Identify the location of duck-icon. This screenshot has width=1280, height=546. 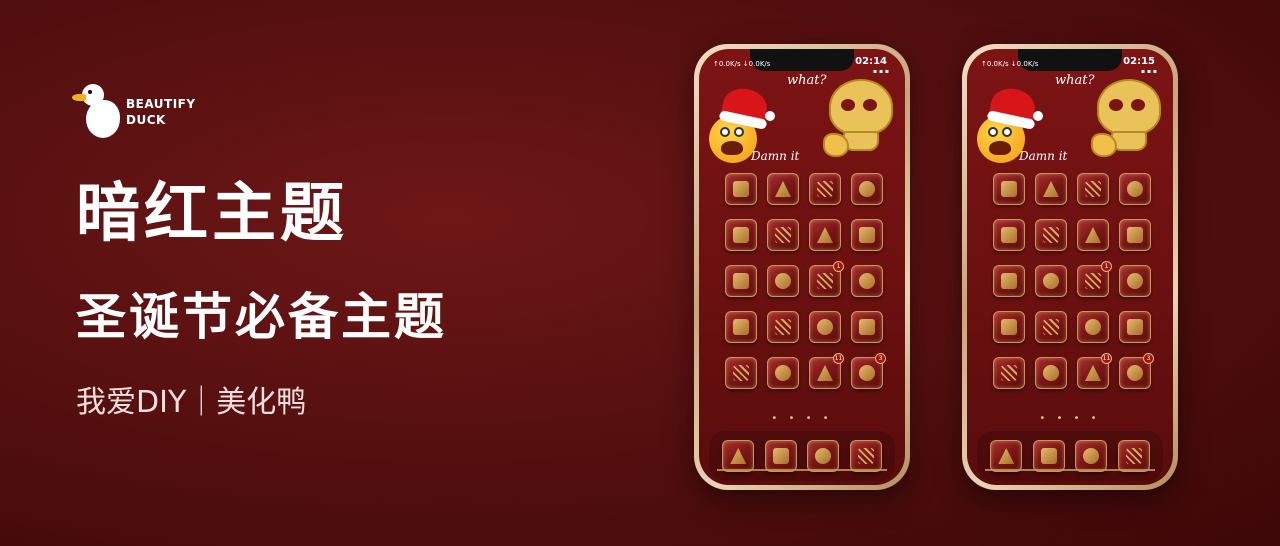
(97, 112).